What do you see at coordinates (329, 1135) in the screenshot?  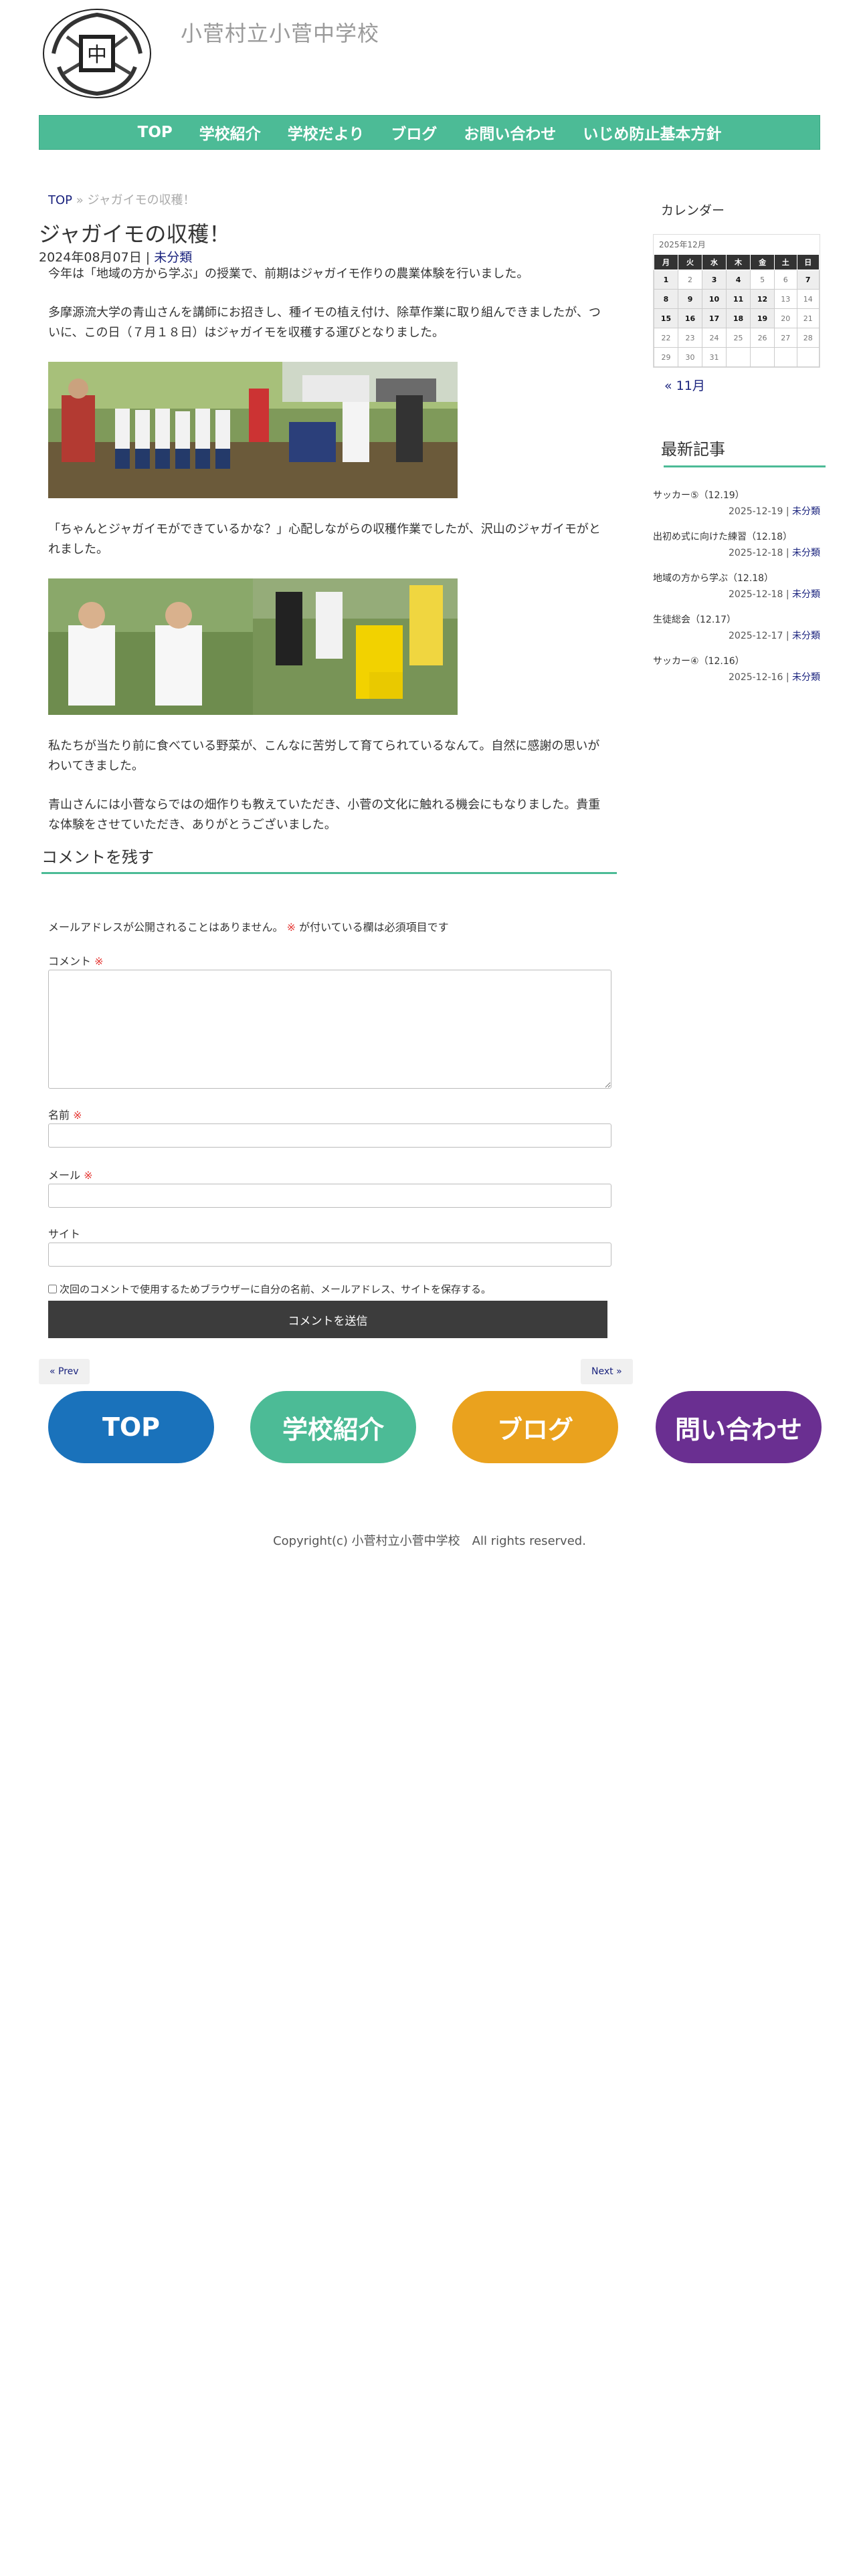 I see `name-input` at bounding box center [329, 1135].